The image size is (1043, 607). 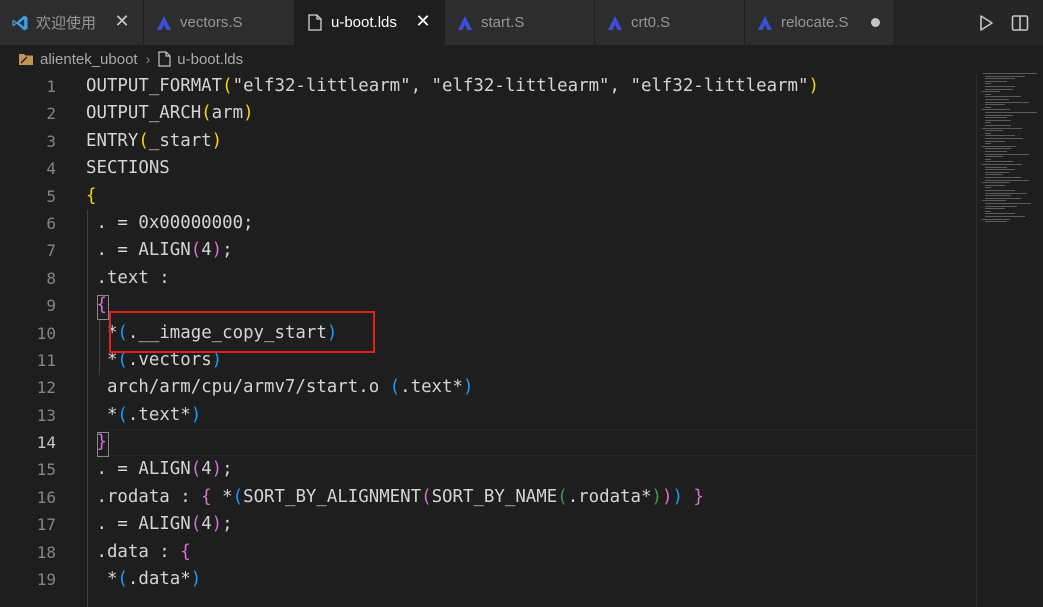 What do you see at coordinates (46, 443) in the screenshot?
I see `line-number: 14` at bounding box center [46, 443].